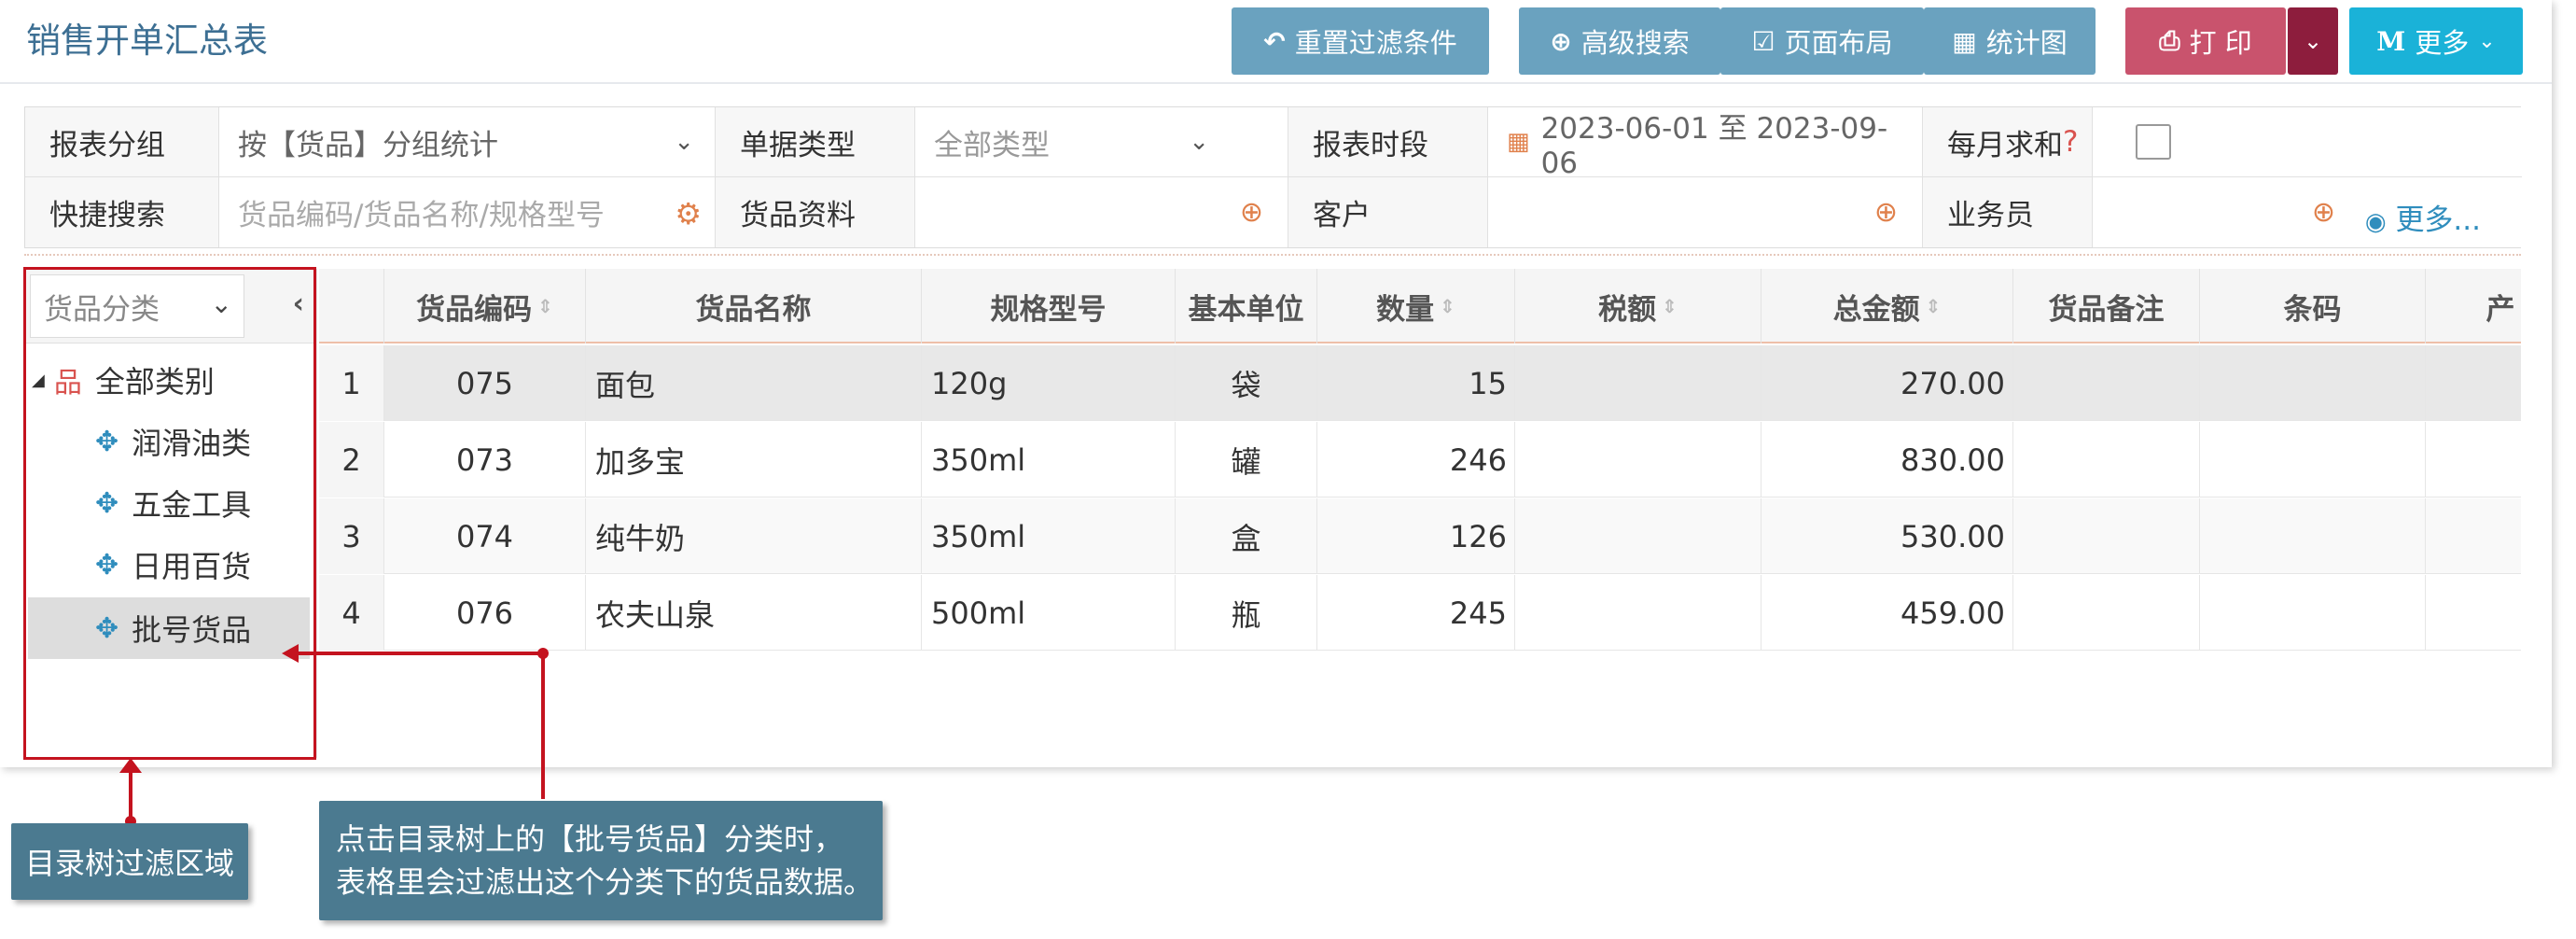  Describe the element at coordinates (1714, 145) in the screenshot. I see `period-range-value: 2023-06-01 至 2023-09-06` at that location.